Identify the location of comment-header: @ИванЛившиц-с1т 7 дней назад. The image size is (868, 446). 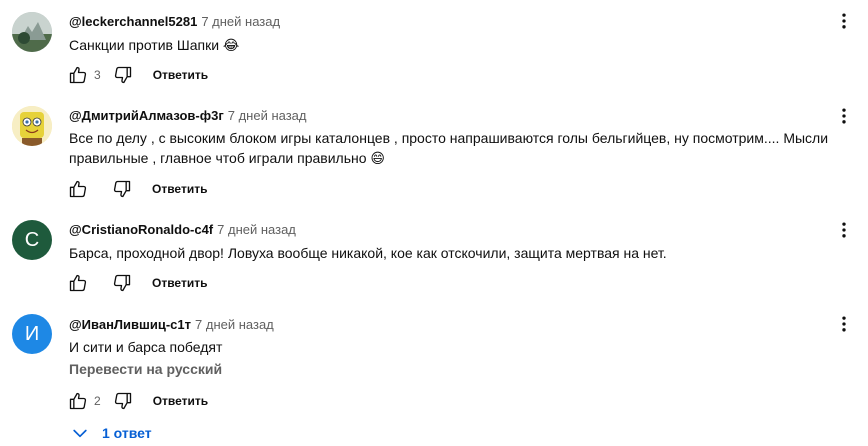
(171, 324).